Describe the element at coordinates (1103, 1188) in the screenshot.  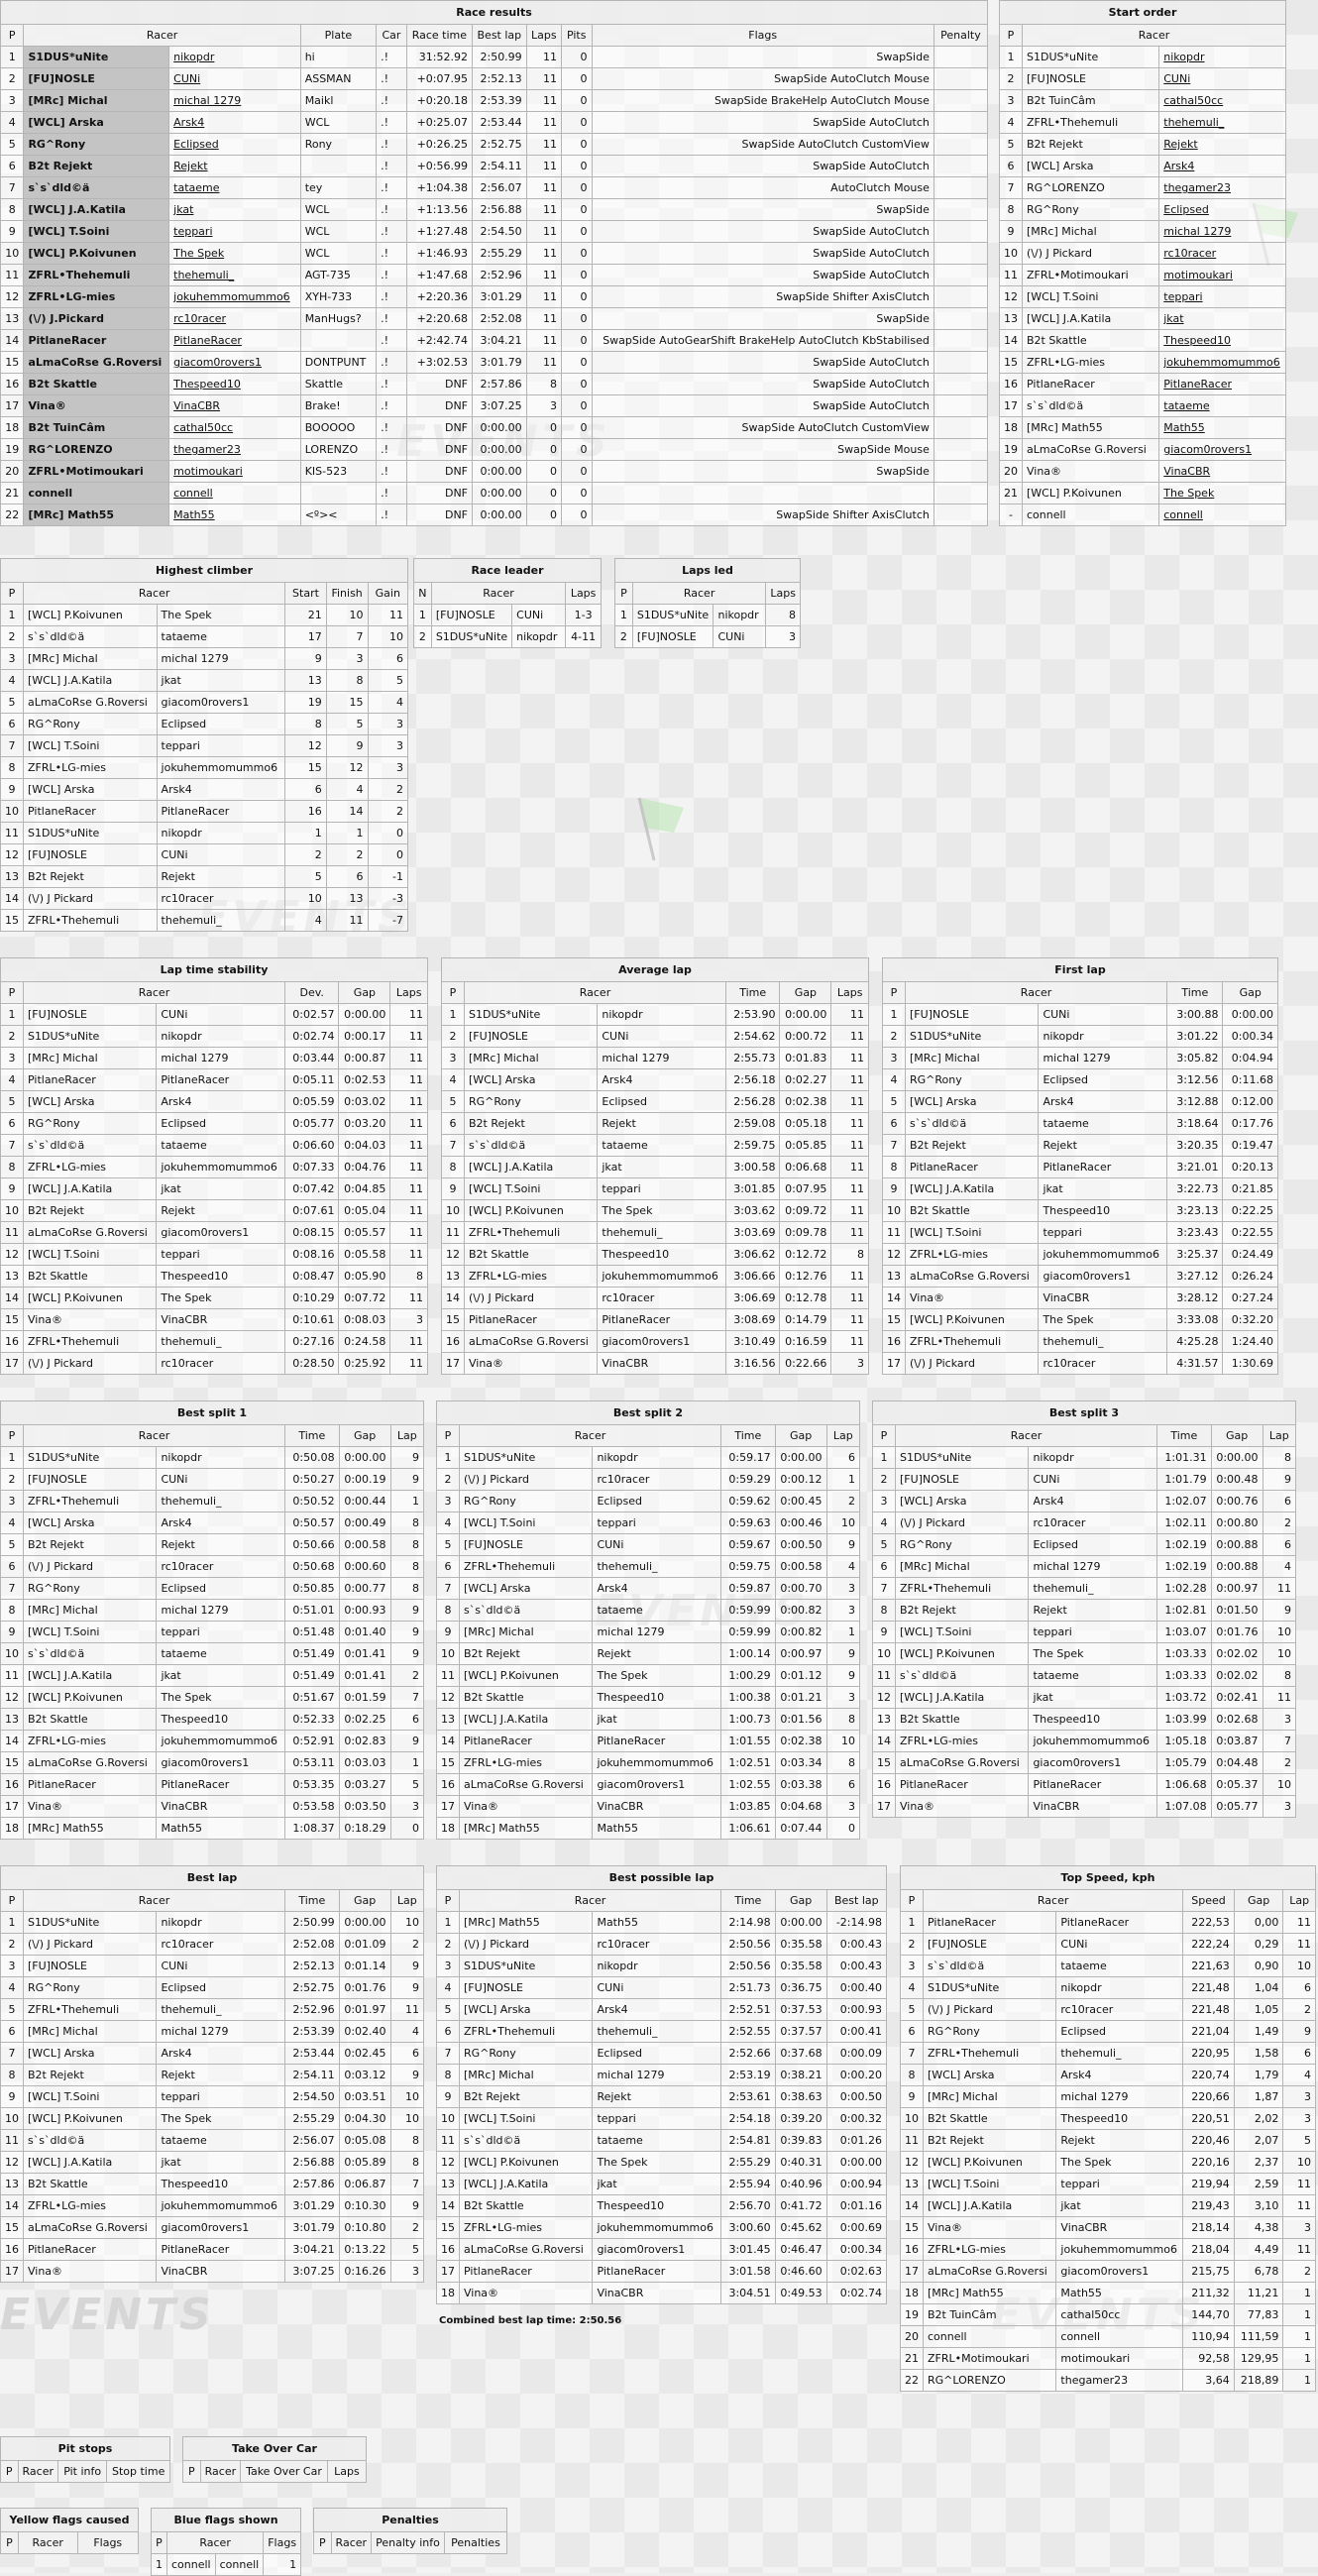
I see `racer-username-link: jkat` at that location.